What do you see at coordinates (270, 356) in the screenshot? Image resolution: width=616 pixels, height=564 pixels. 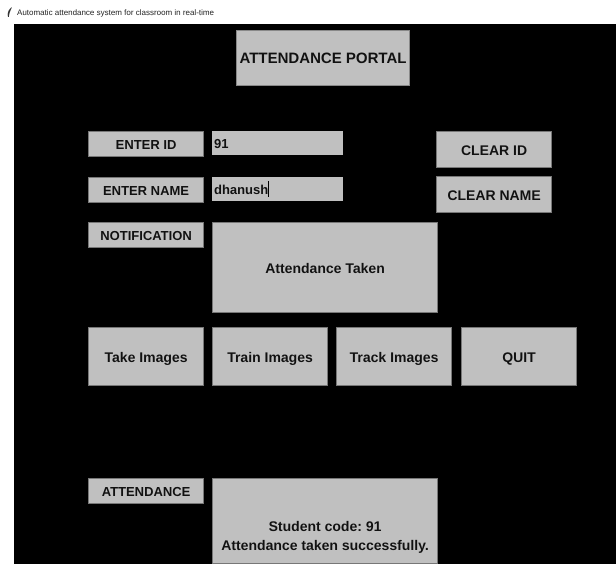 I see `action-button: Train Images` at bounding box center [270, 356].